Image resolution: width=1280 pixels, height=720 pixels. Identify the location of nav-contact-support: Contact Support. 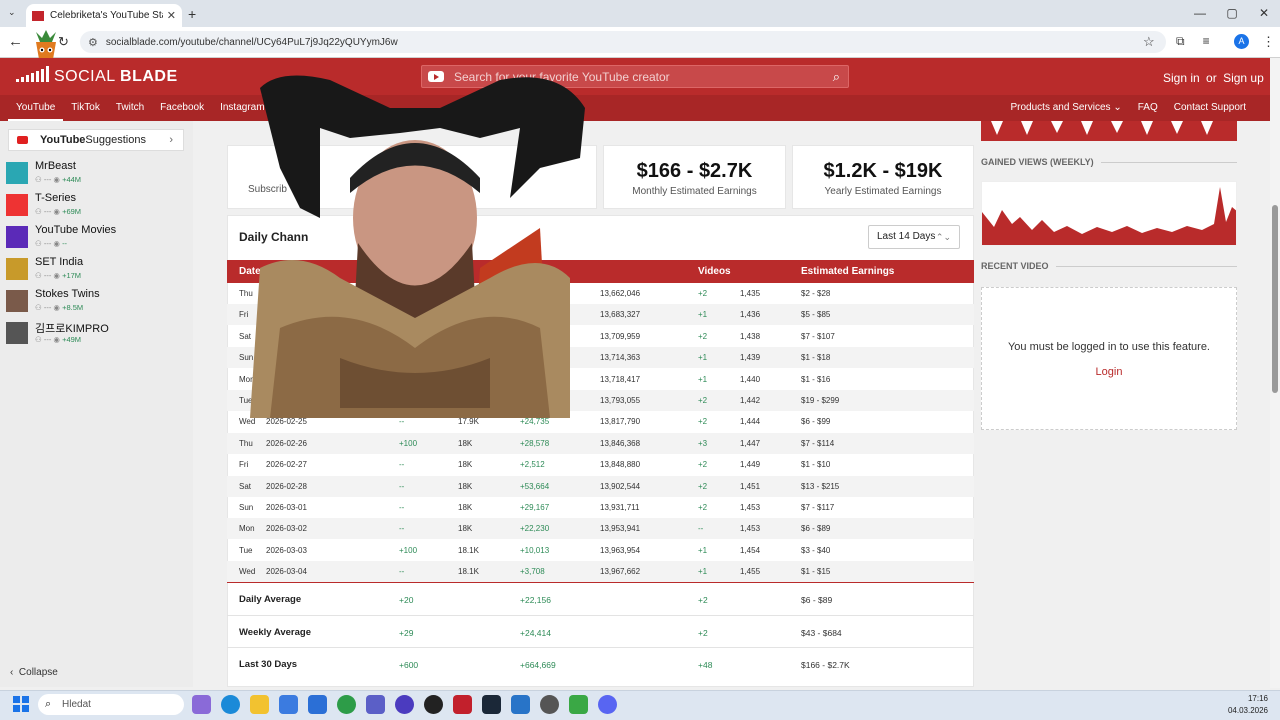
(1210, 108).